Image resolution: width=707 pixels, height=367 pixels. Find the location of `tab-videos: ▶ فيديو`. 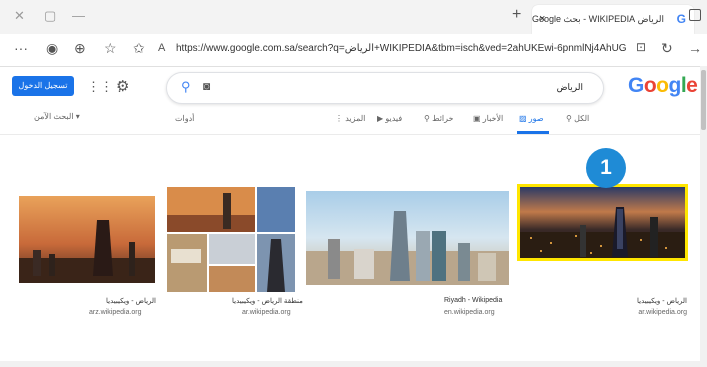

tab-videos: ▶ فيديو is located at coordinates (389, 118).